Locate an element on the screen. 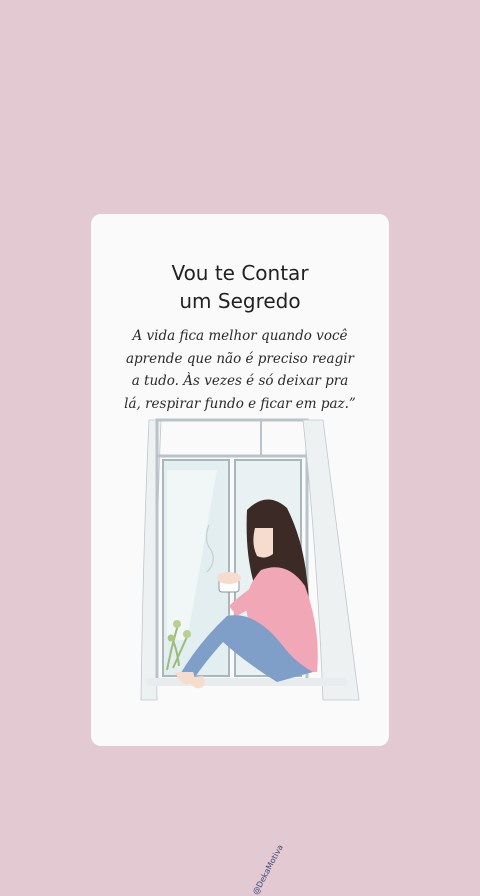  artist-credit: @DekaMotiva is located at coordinates (268, 869).